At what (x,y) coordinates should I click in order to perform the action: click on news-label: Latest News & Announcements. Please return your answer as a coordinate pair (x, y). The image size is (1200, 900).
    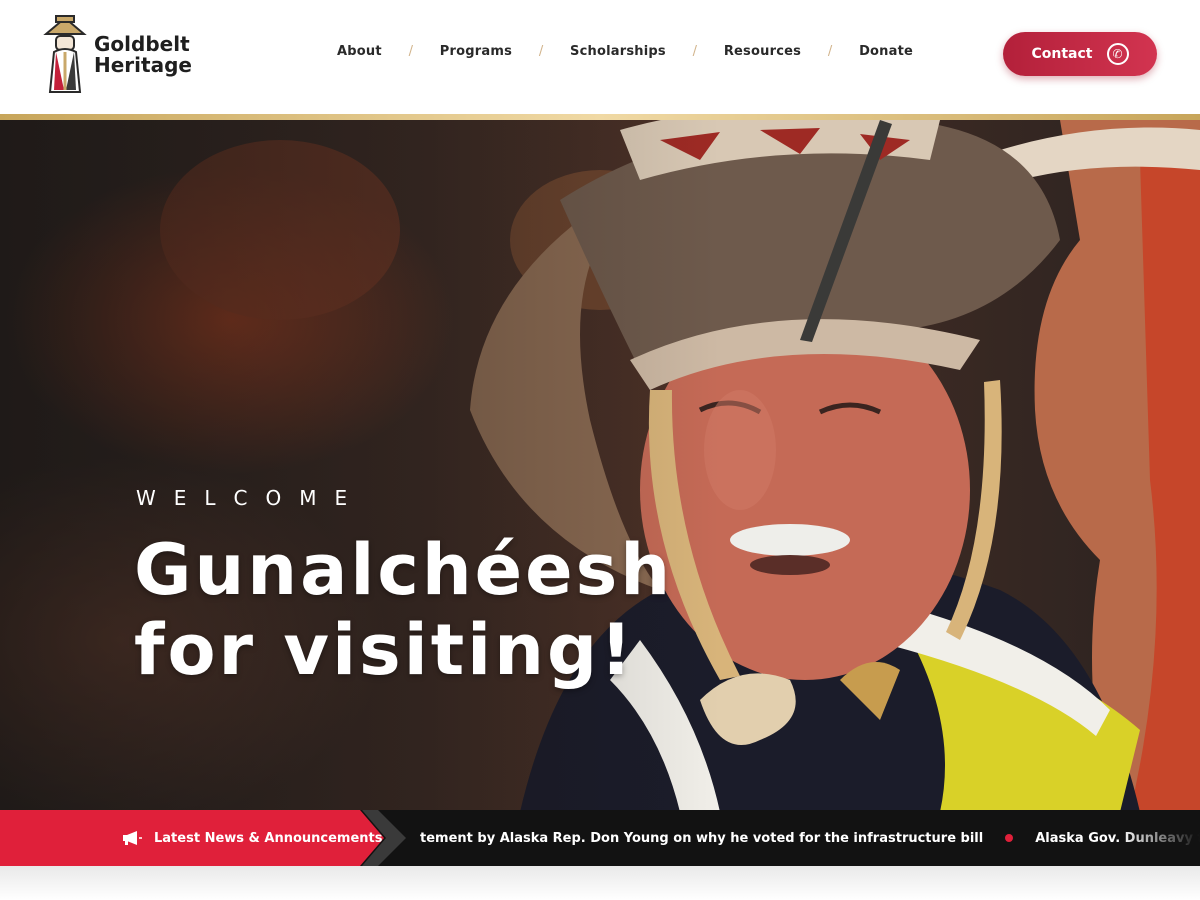
    Looking at the image, I should click on (192, 838).